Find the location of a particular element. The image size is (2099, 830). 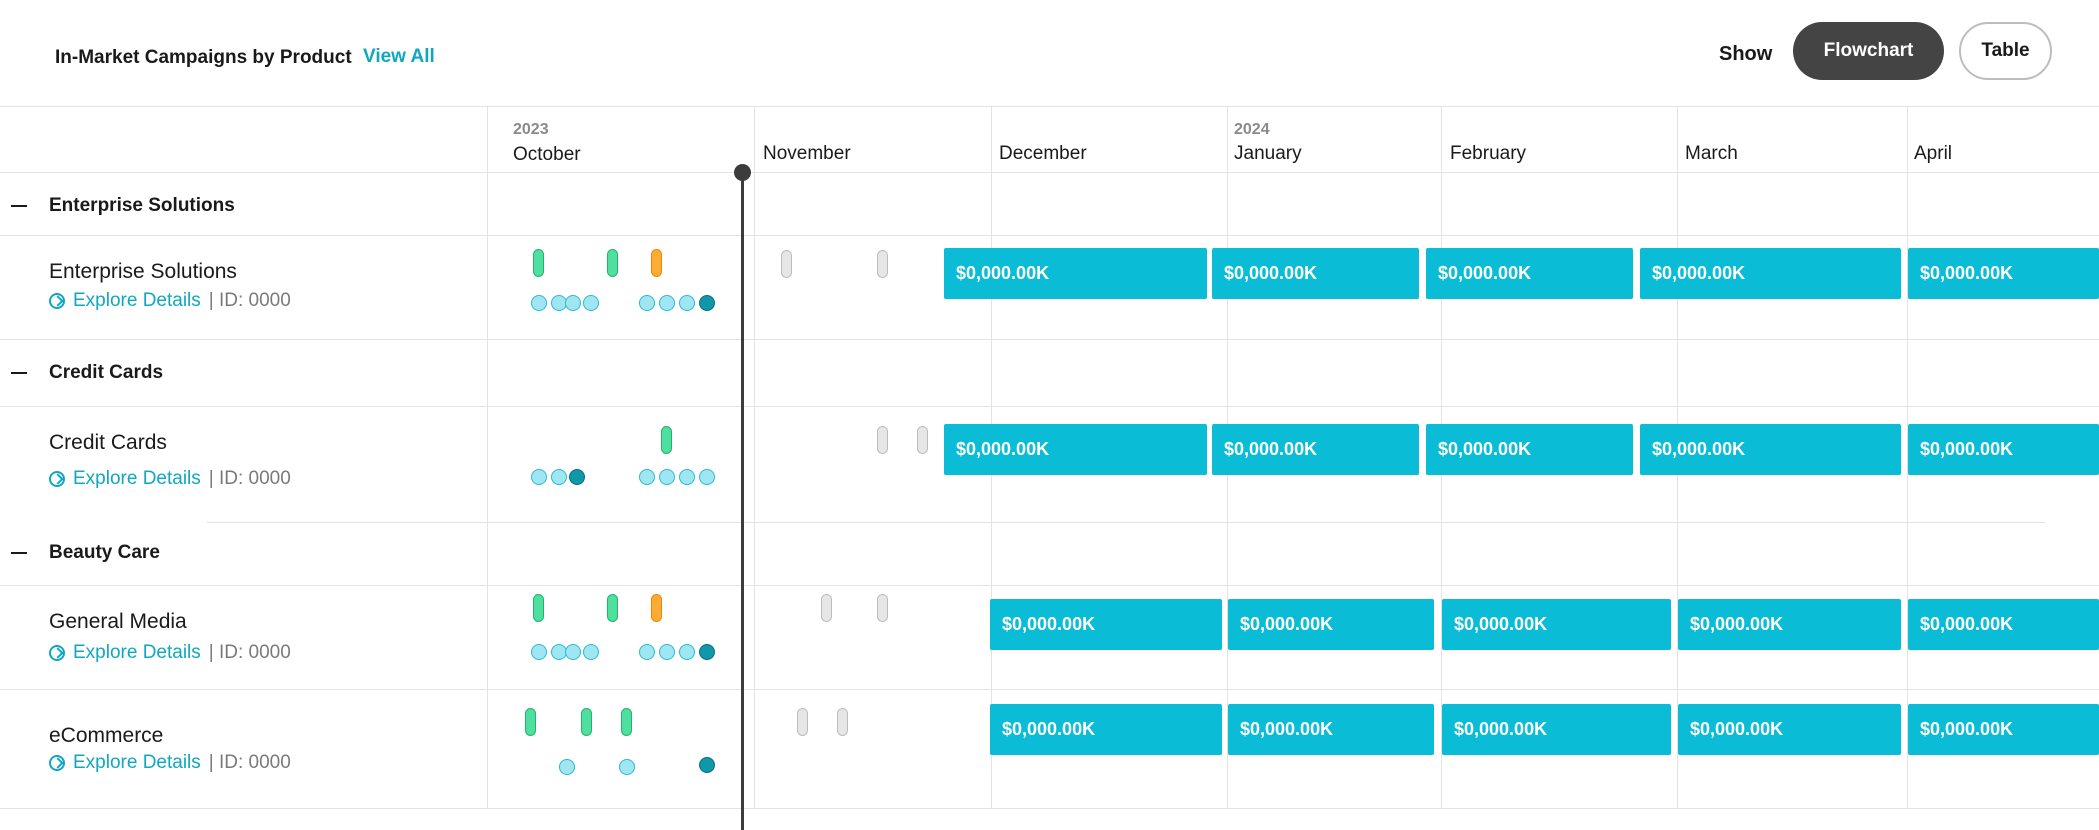

month-december: December is located at coordinates (1043, 153).